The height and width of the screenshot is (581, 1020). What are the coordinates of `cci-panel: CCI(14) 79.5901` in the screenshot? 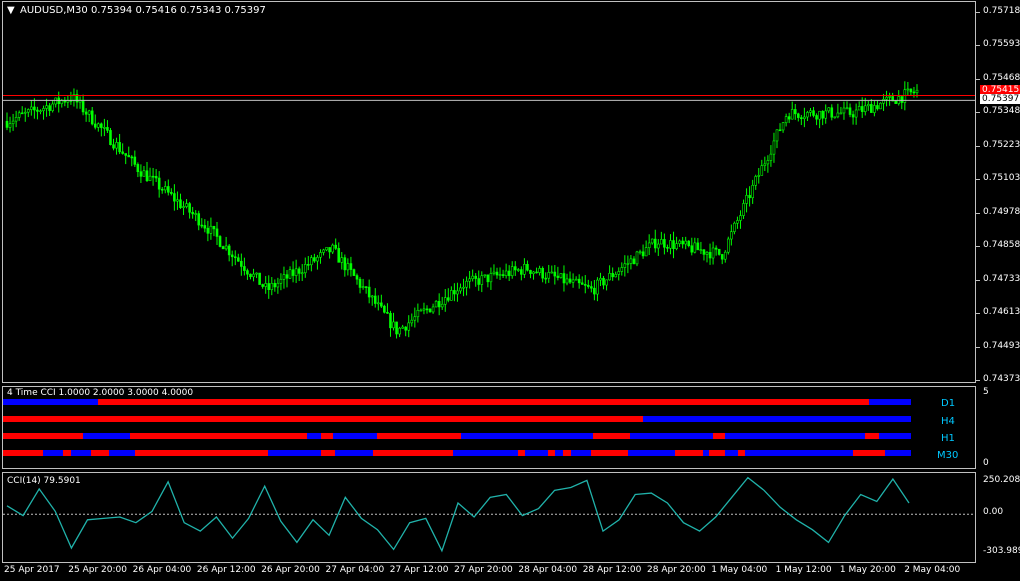 It's located at (489, 517).